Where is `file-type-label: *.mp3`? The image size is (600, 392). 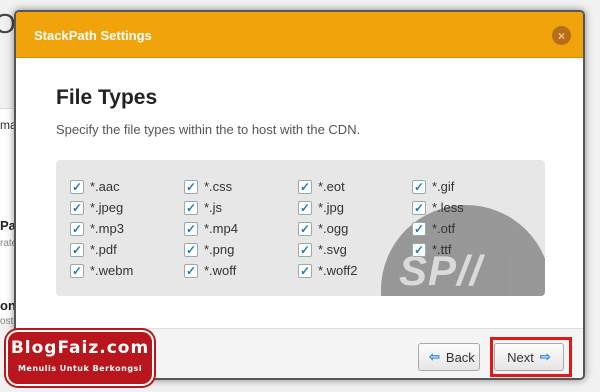
file-type-label: *.mp3 is located at coordinates (107, 228).